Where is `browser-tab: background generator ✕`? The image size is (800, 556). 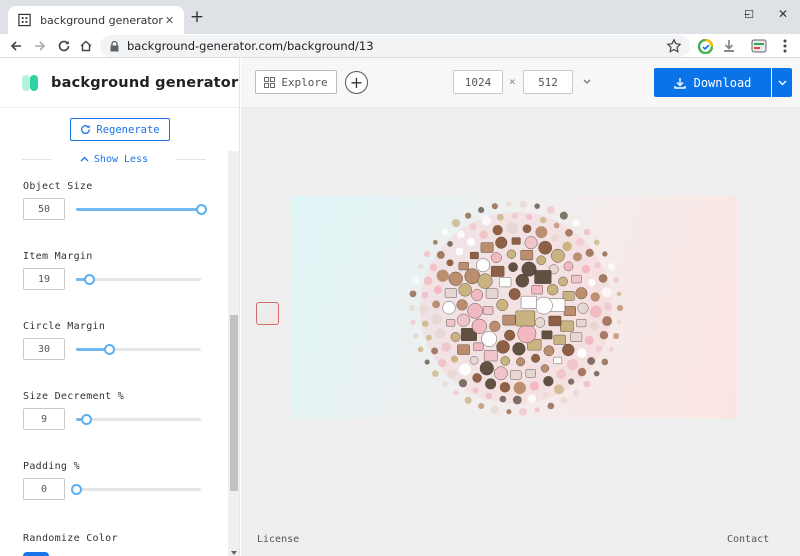
browser-tab: background generator ✕ is located at coordinates (96, 20).